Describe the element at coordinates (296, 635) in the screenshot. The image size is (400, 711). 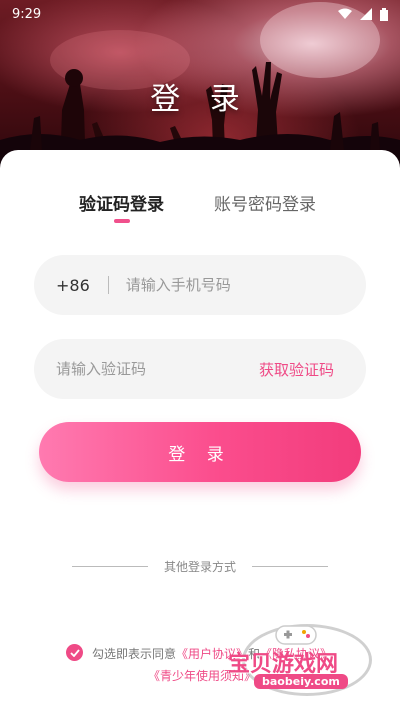
I see `gamepad-icon` at that location.